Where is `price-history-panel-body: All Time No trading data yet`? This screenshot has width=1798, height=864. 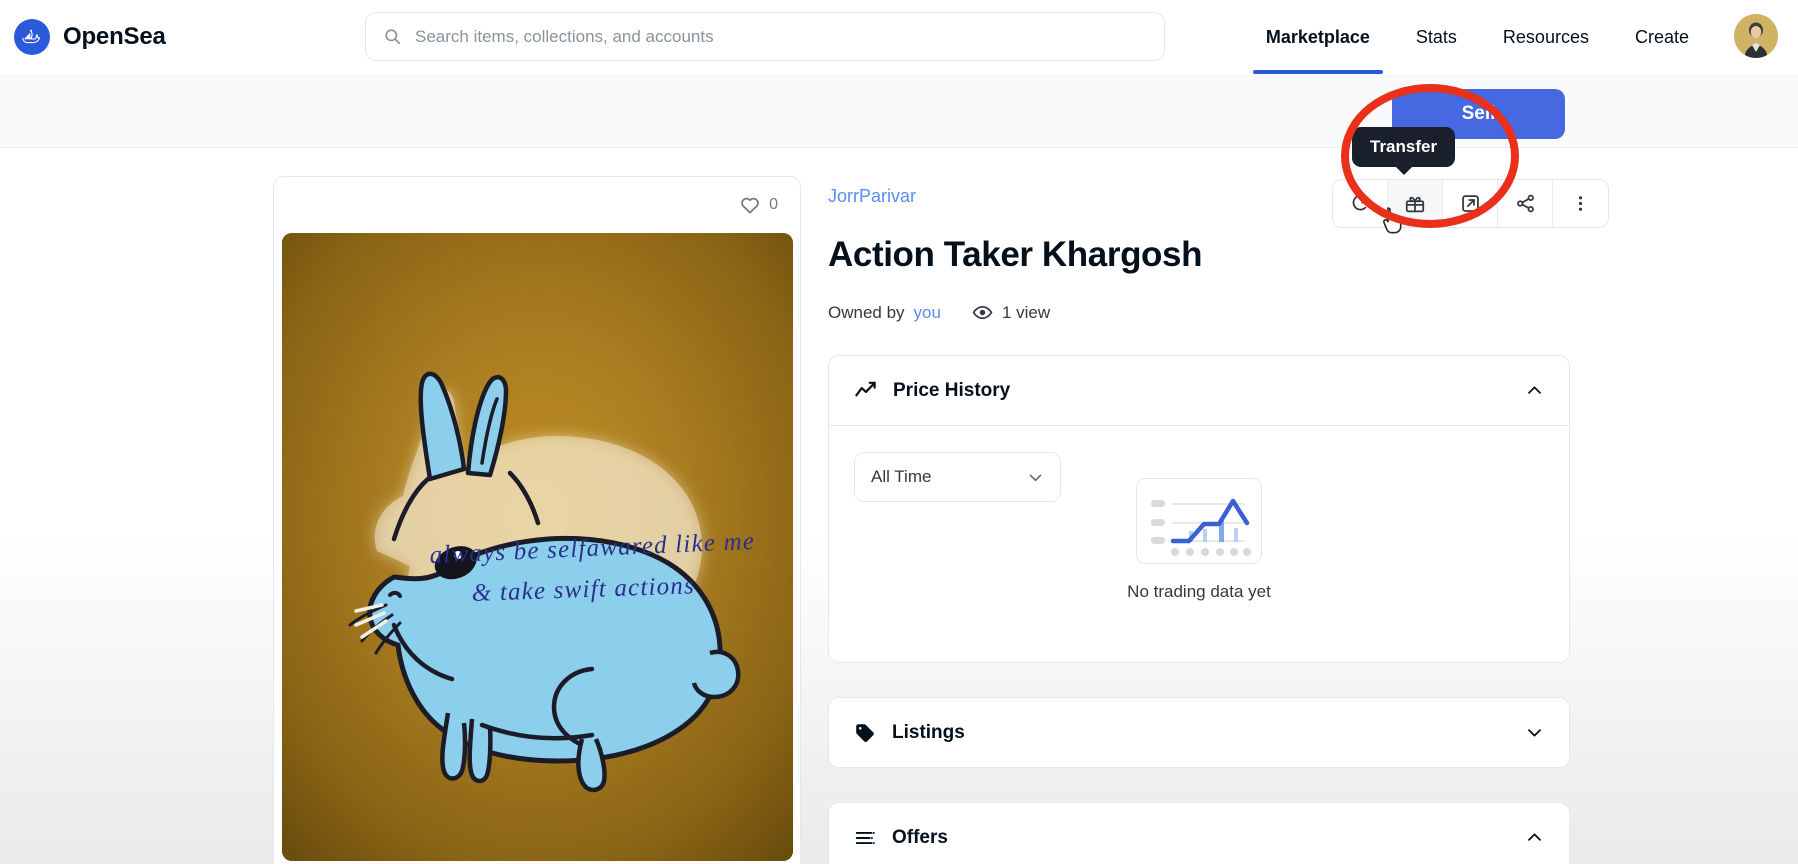
price-history-panel-body: All Time No trading data yet is located at coordinates (1199, 543).